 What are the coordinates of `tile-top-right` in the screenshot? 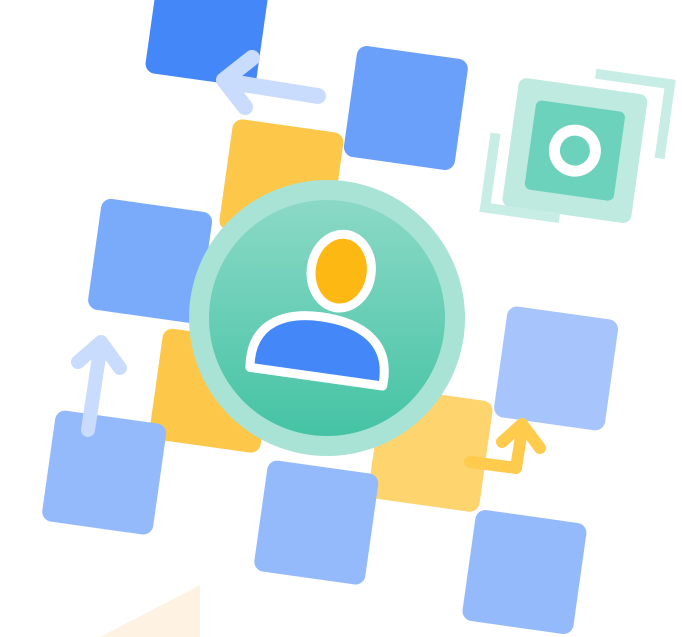 It's located at (405, 108).